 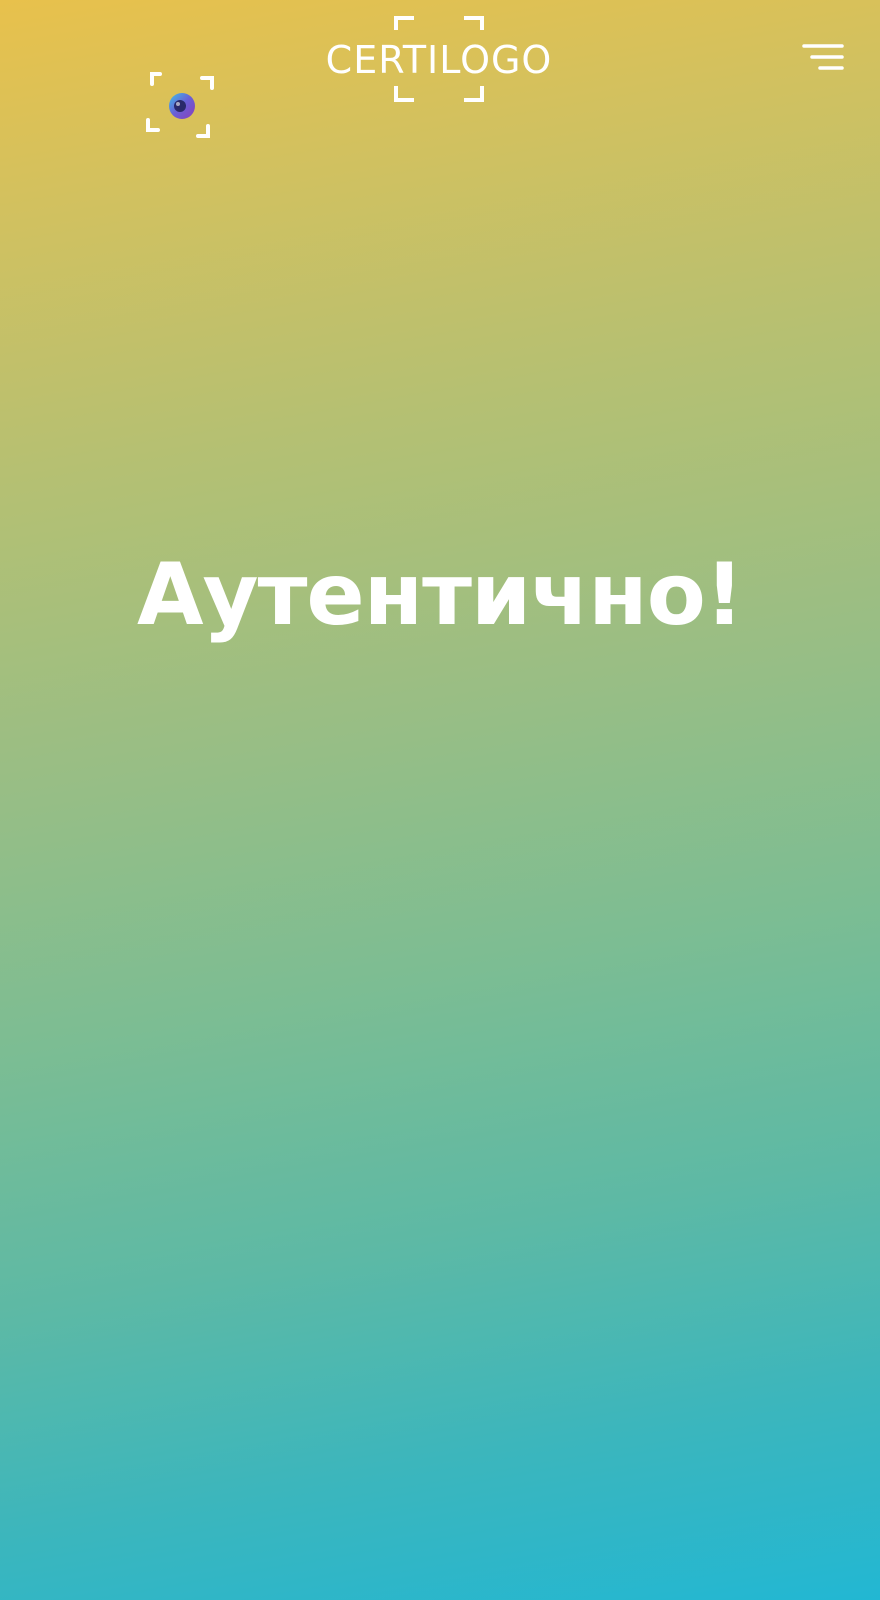 I want to click on certilogo-logo: CERTILOGO, so click(x=439, y=59).